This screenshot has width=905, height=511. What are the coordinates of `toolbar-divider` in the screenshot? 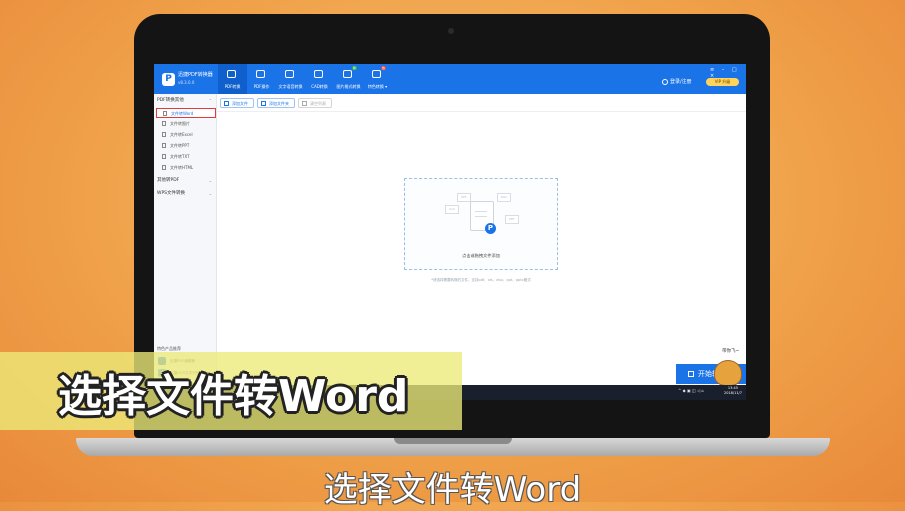 It's located at (481, 111).